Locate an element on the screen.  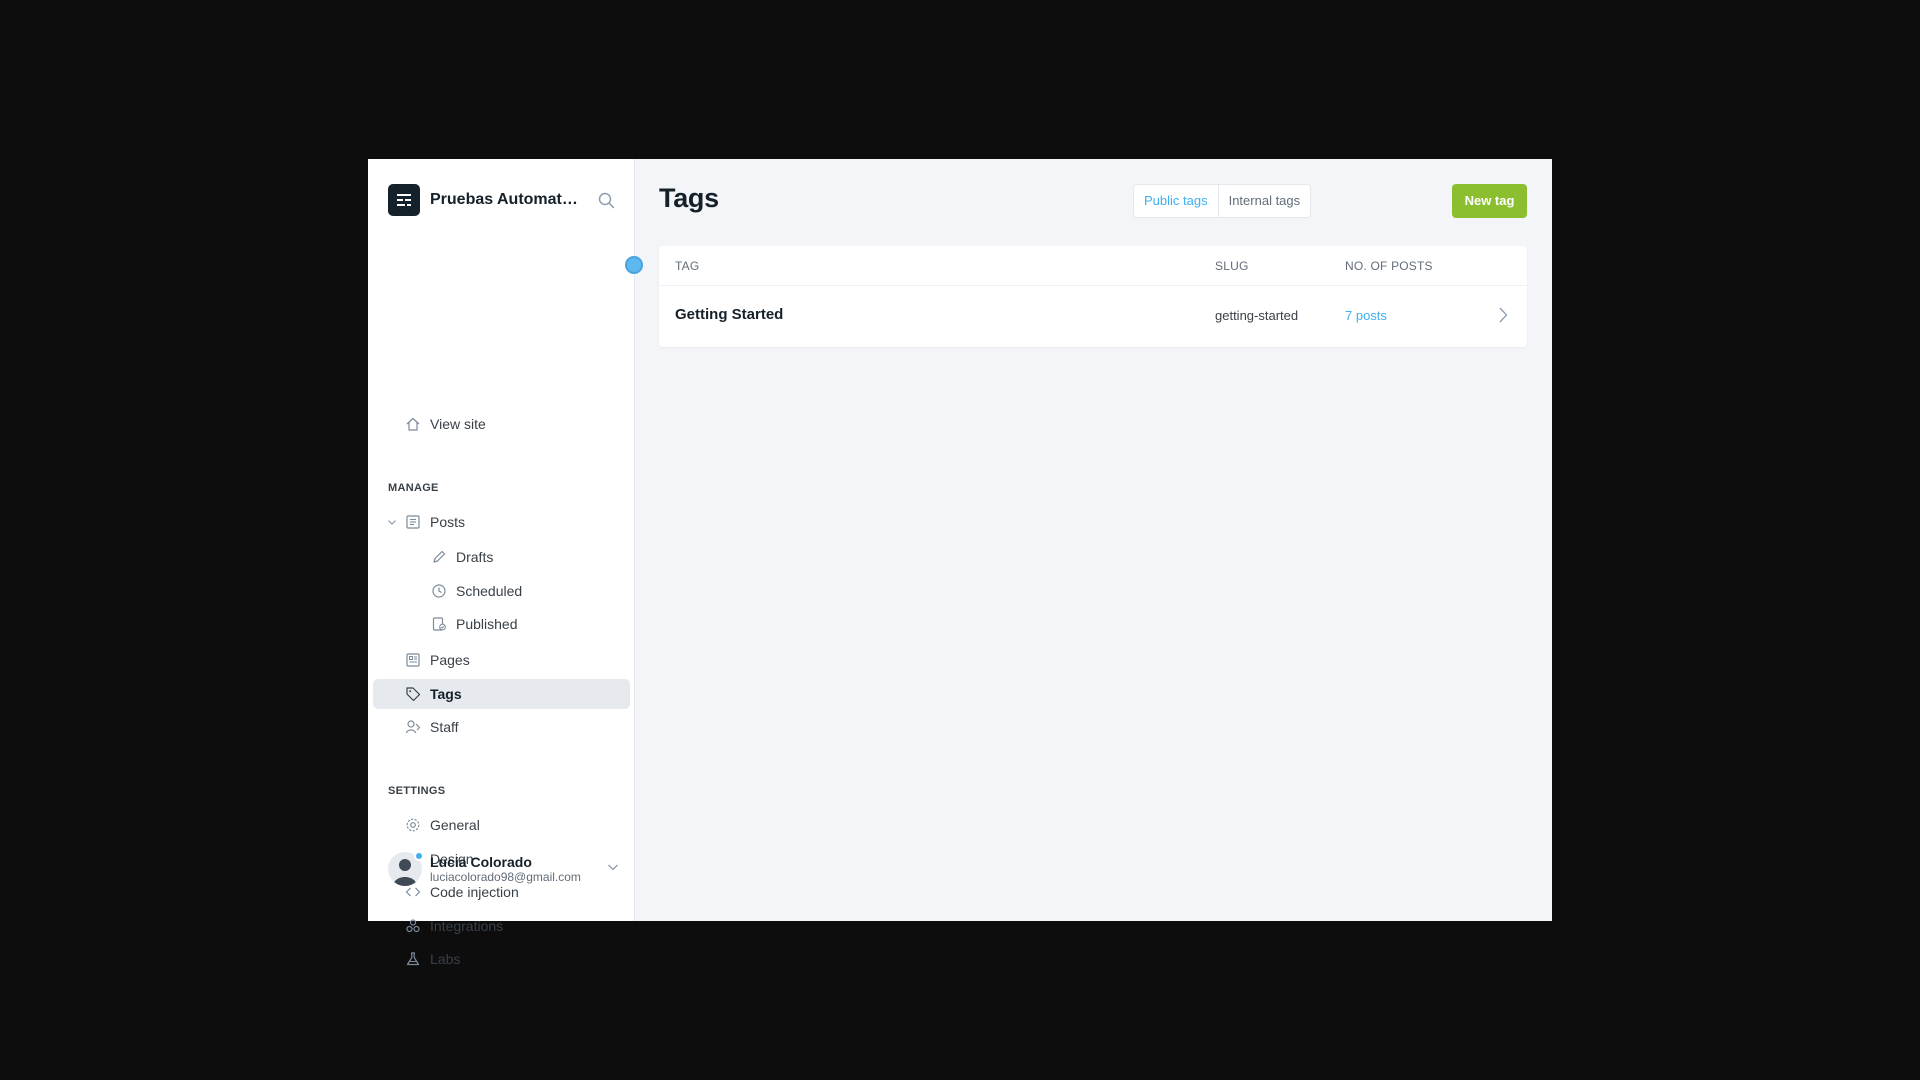
sidebar-item-view-site: View site is located at coordinates (445, 424).